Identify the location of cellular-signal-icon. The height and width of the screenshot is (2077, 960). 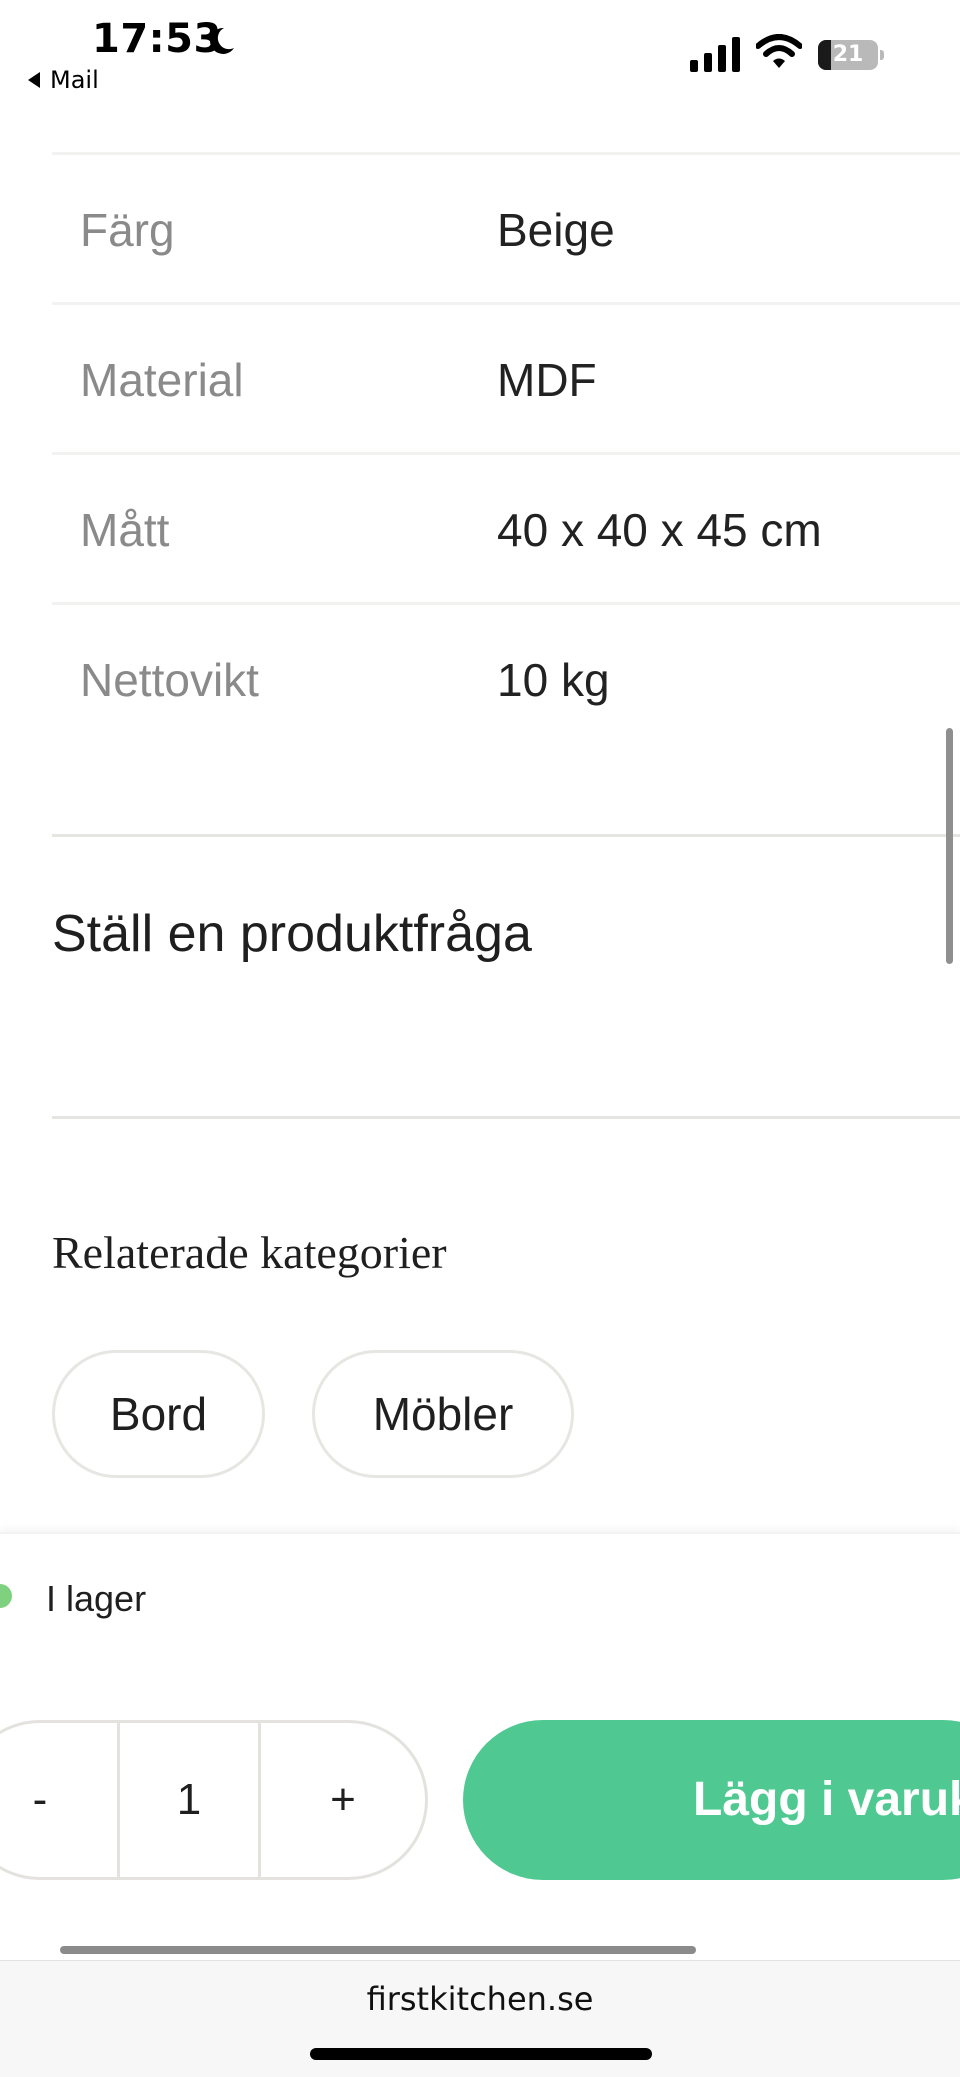
(715, 54).